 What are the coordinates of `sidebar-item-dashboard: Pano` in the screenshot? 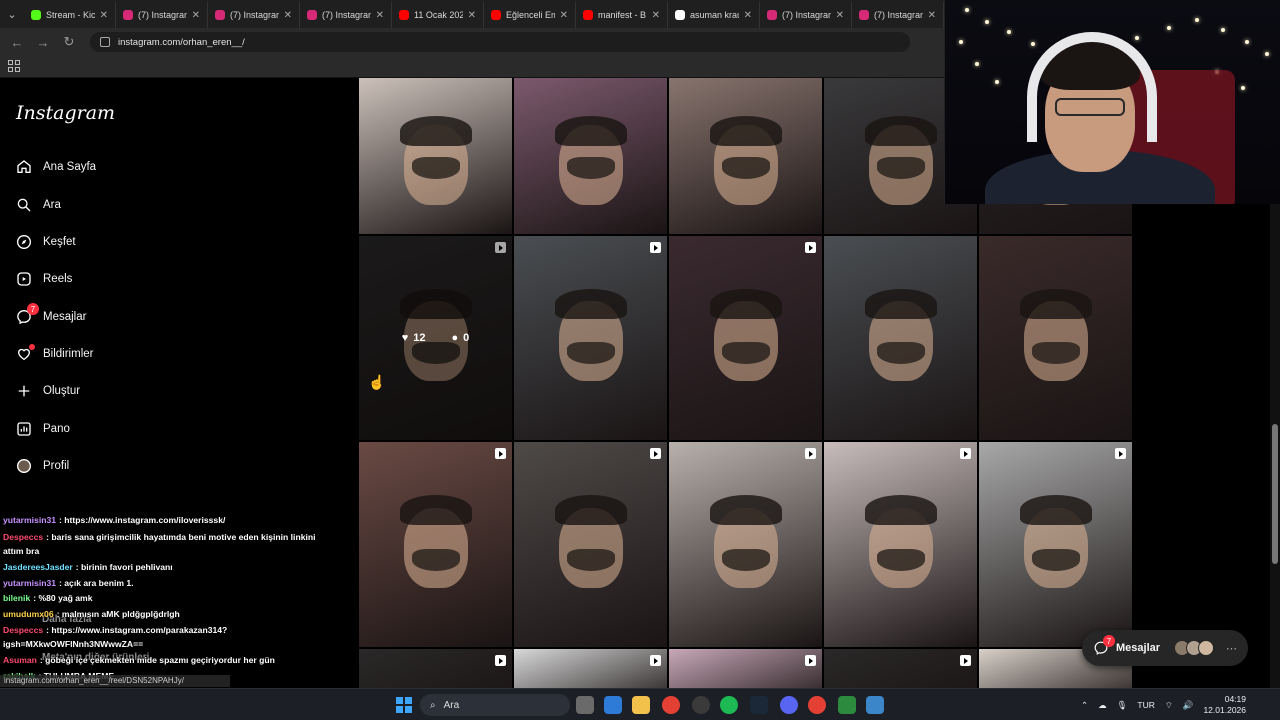 It's located at (43, 429).